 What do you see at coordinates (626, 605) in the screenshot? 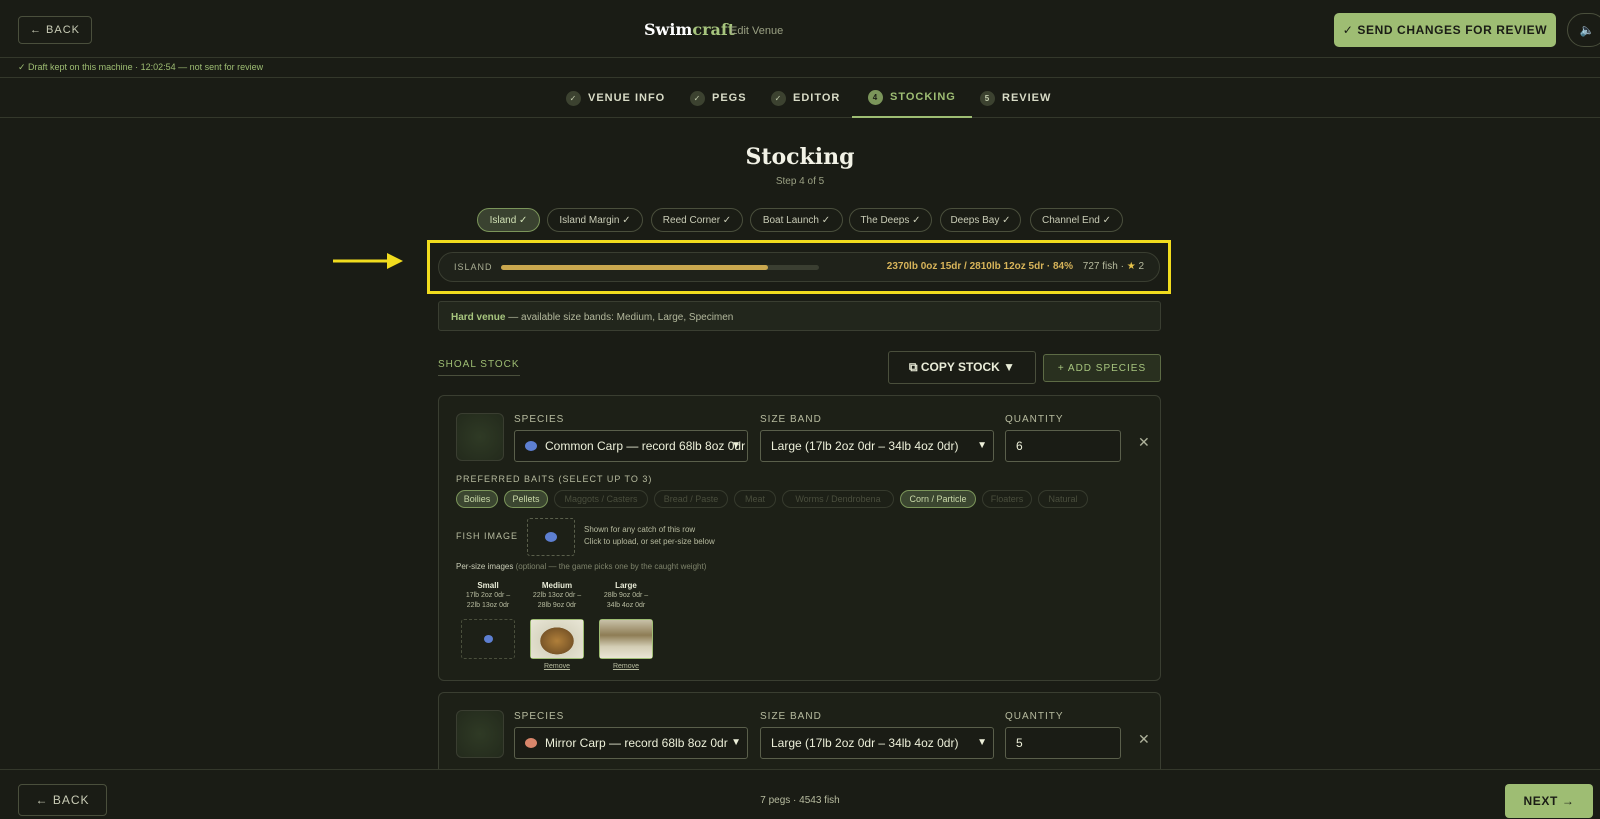
I see `size-range: 34lb 4oz 0dr` at bounding box center [626, 605].